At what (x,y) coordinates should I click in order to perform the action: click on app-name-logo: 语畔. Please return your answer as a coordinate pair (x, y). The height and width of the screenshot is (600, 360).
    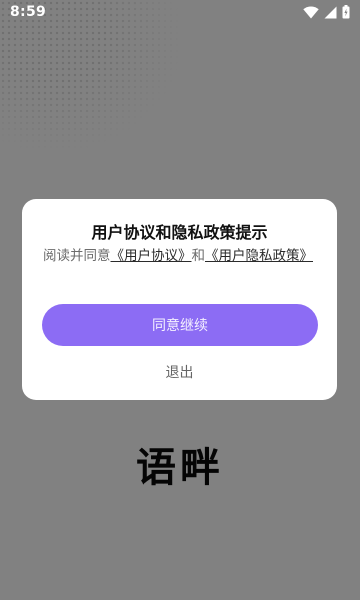
    Looking at the image, I should click on (180, 468).